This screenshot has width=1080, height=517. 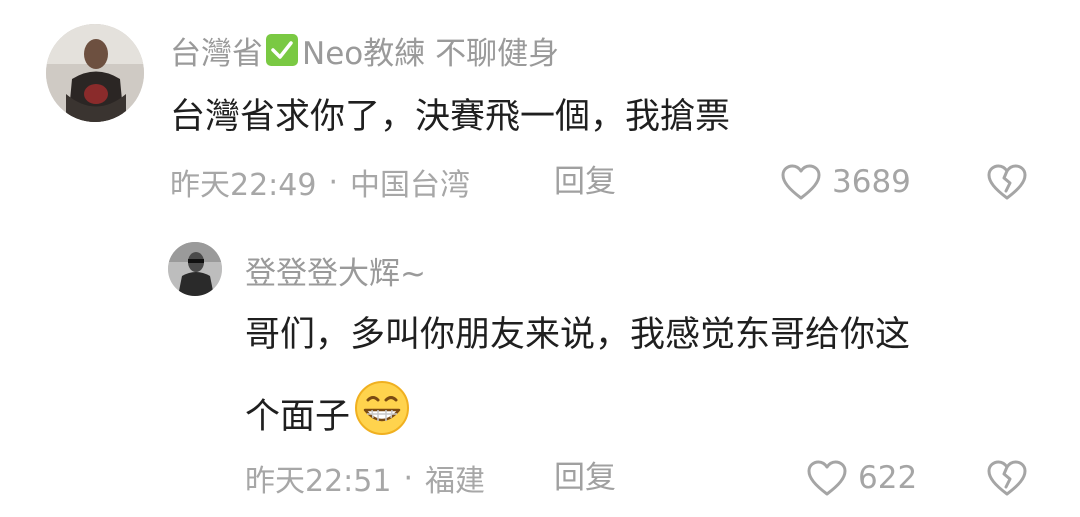 I want to click on comment-location: 中国台湾, so click(x=410, y=185).